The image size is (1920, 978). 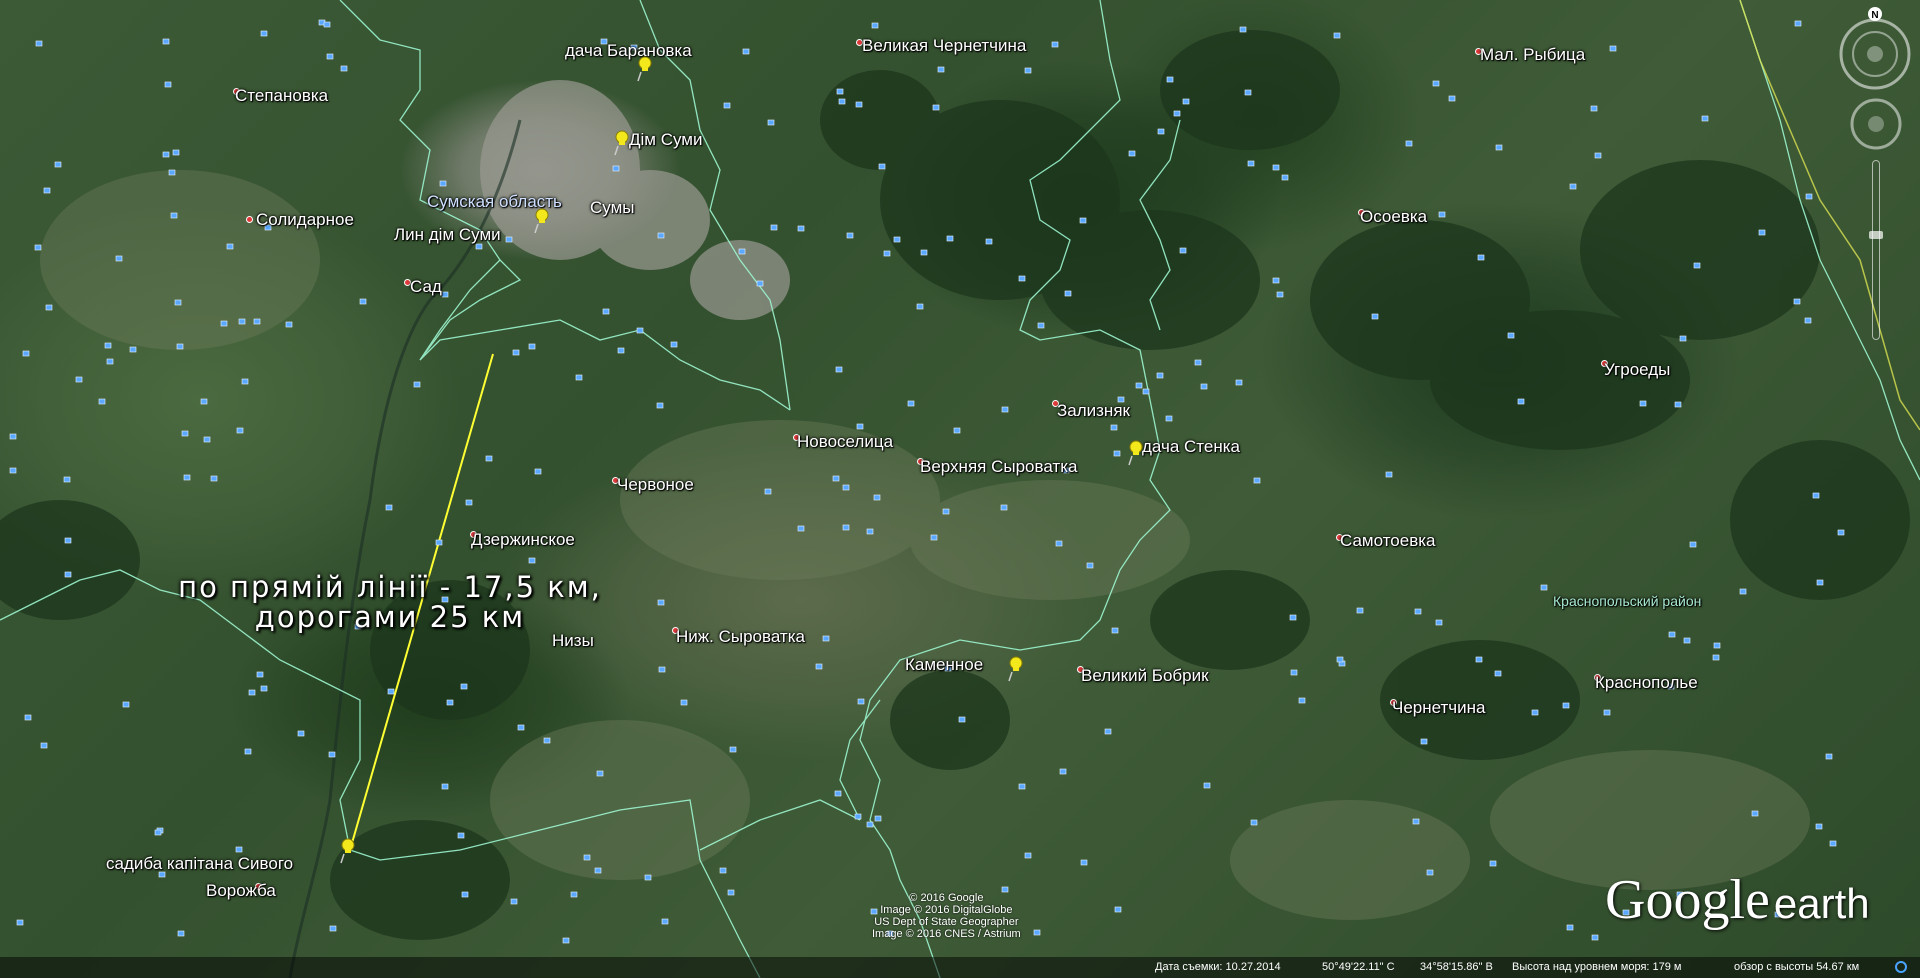 I want to click on place-label-nizh-syrovatka: Ниж. Сыроватка, so click(x=740, y=636).